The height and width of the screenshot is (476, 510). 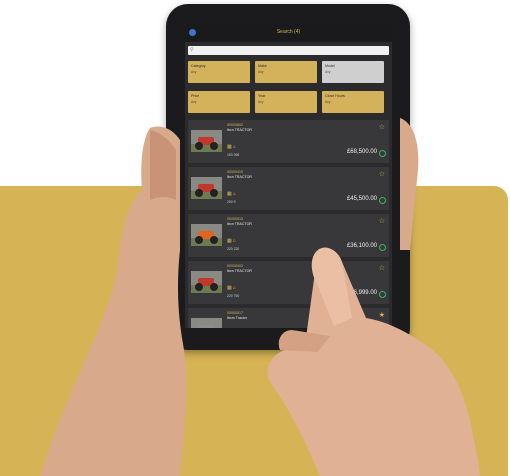 I want to click on top-bar: Search (4), so click(x=288, y=33).